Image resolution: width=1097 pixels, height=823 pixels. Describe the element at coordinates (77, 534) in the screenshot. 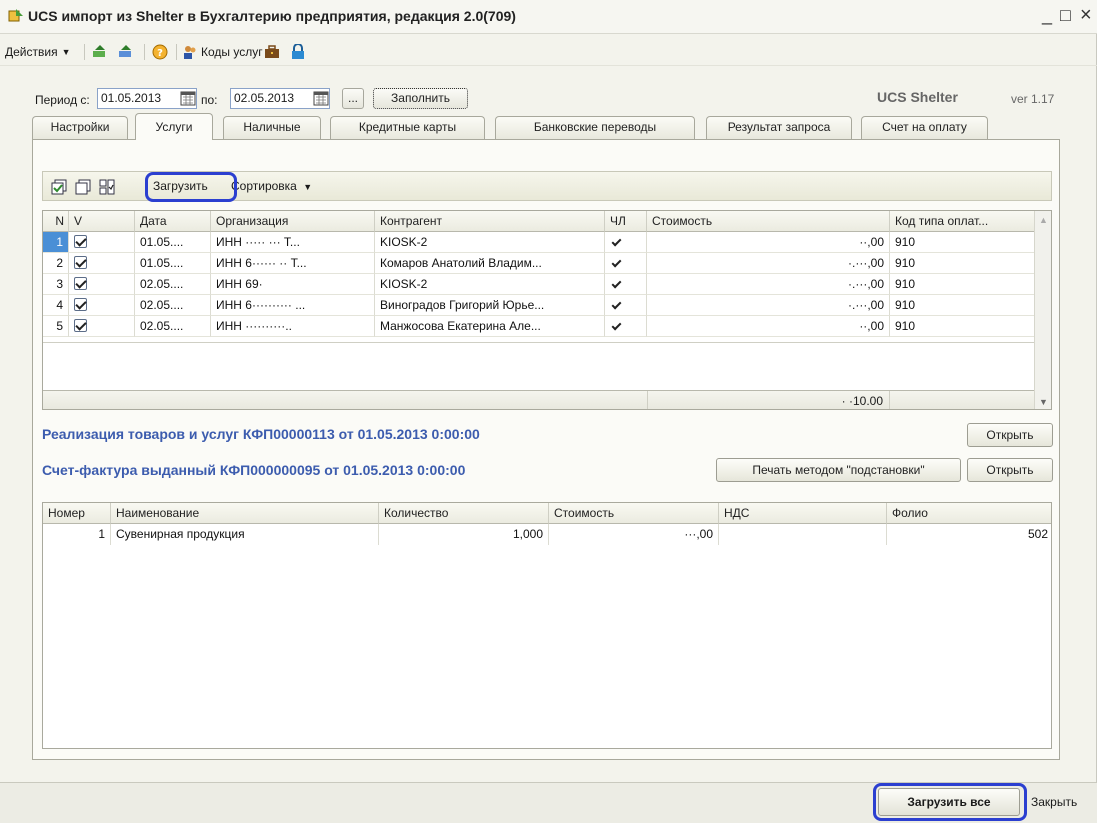

I see `cell-number: 1` at that location.